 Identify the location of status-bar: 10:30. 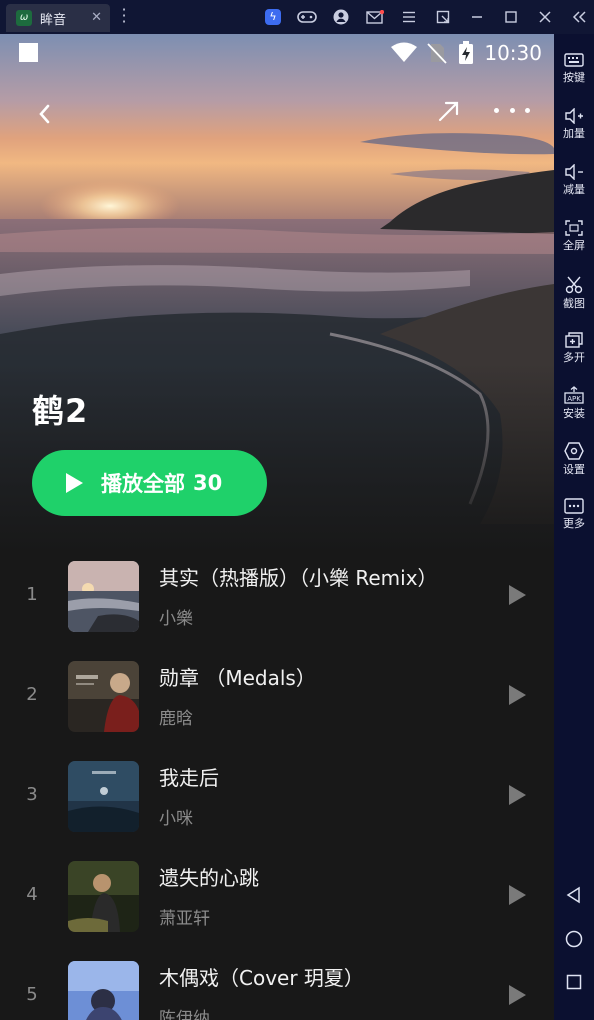
(277, 54).